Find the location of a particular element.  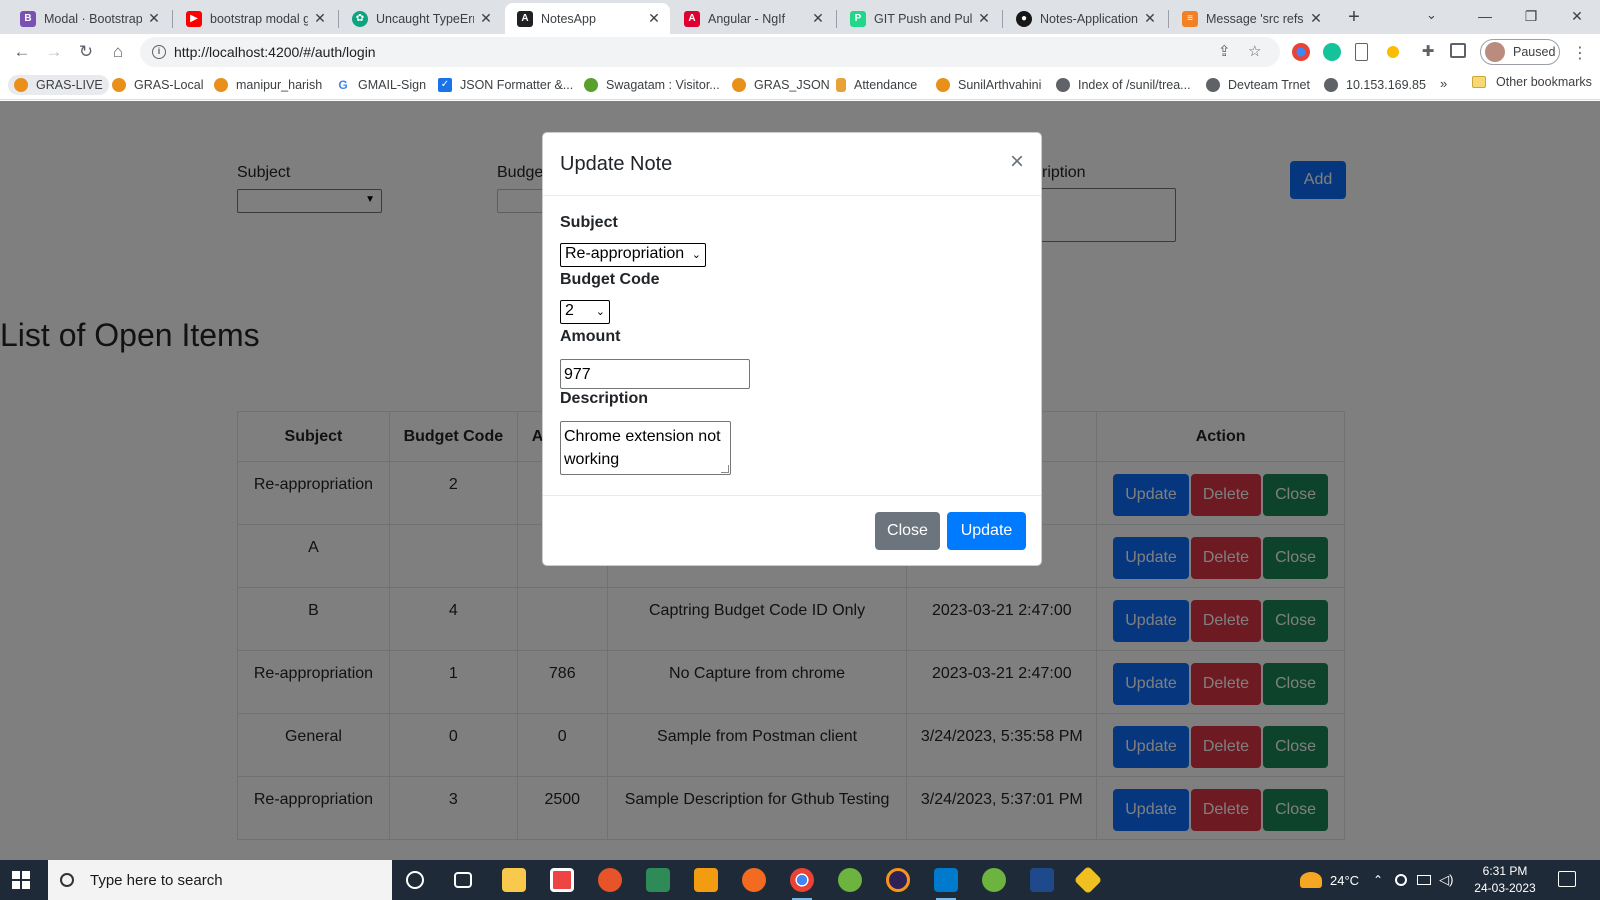

weather-icon is located at coordinates (1311, 880).